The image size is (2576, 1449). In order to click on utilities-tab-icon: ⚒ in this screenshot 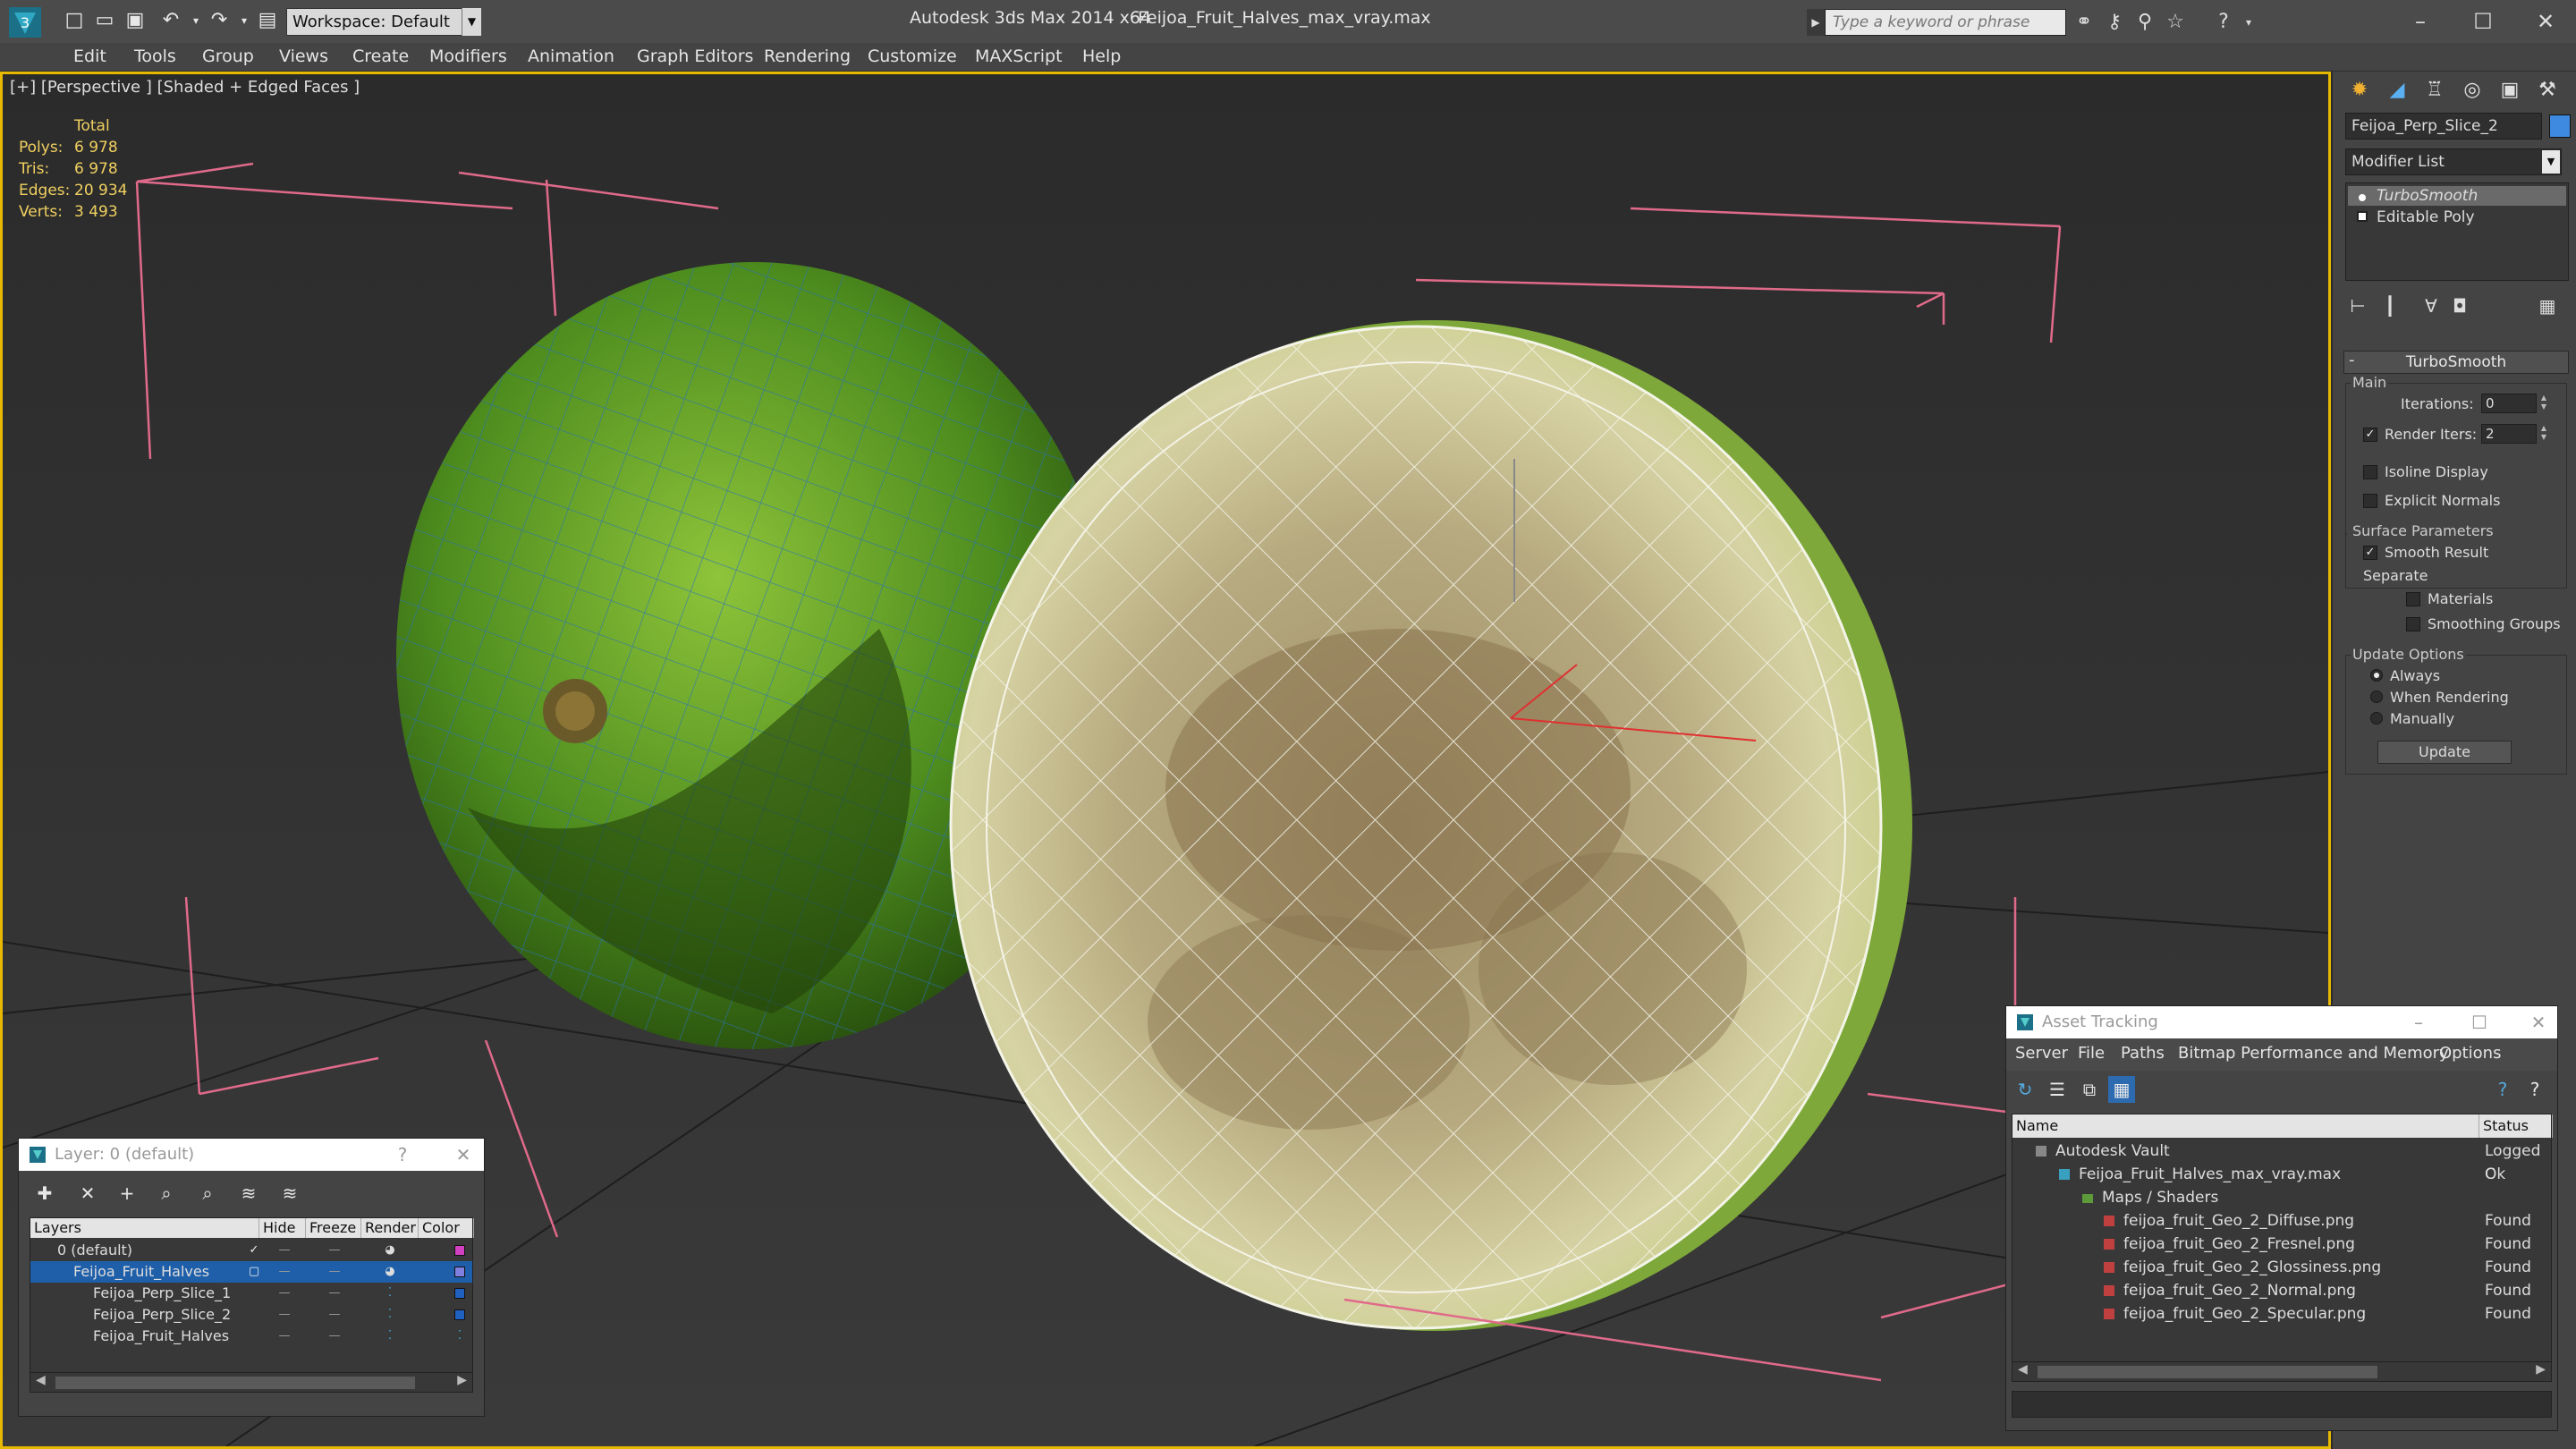, I will do `click(2547, 90)`.